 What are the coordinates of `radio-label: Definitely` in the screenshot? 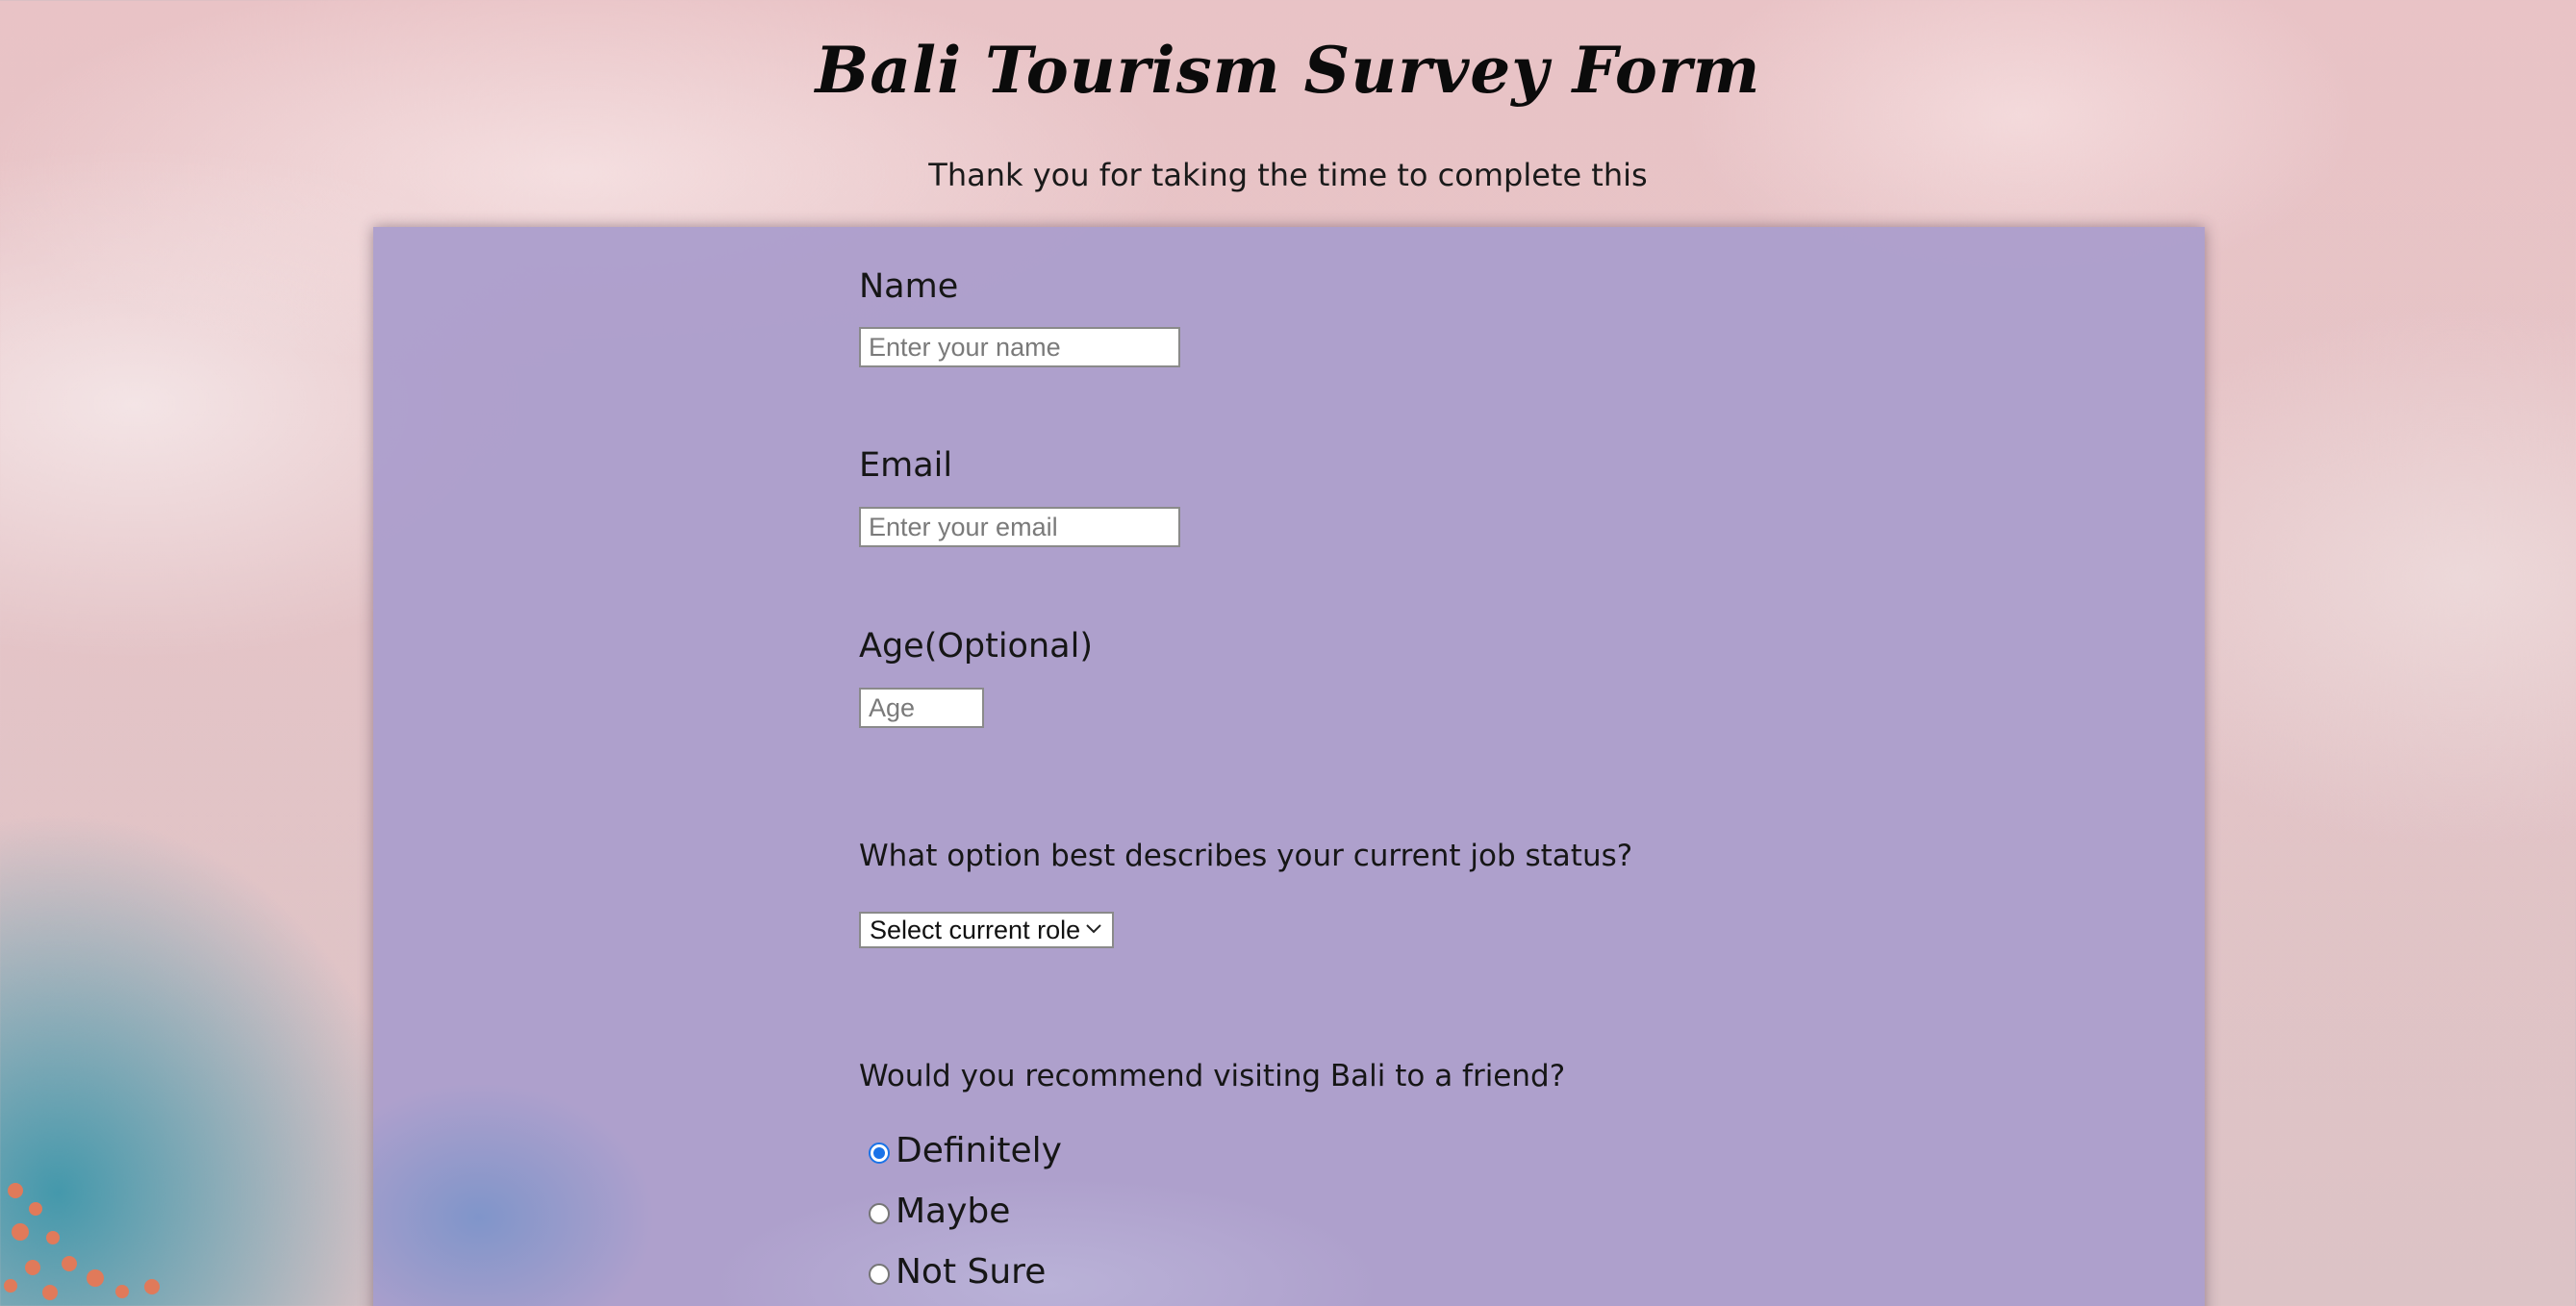 It's located at (979, 1150).